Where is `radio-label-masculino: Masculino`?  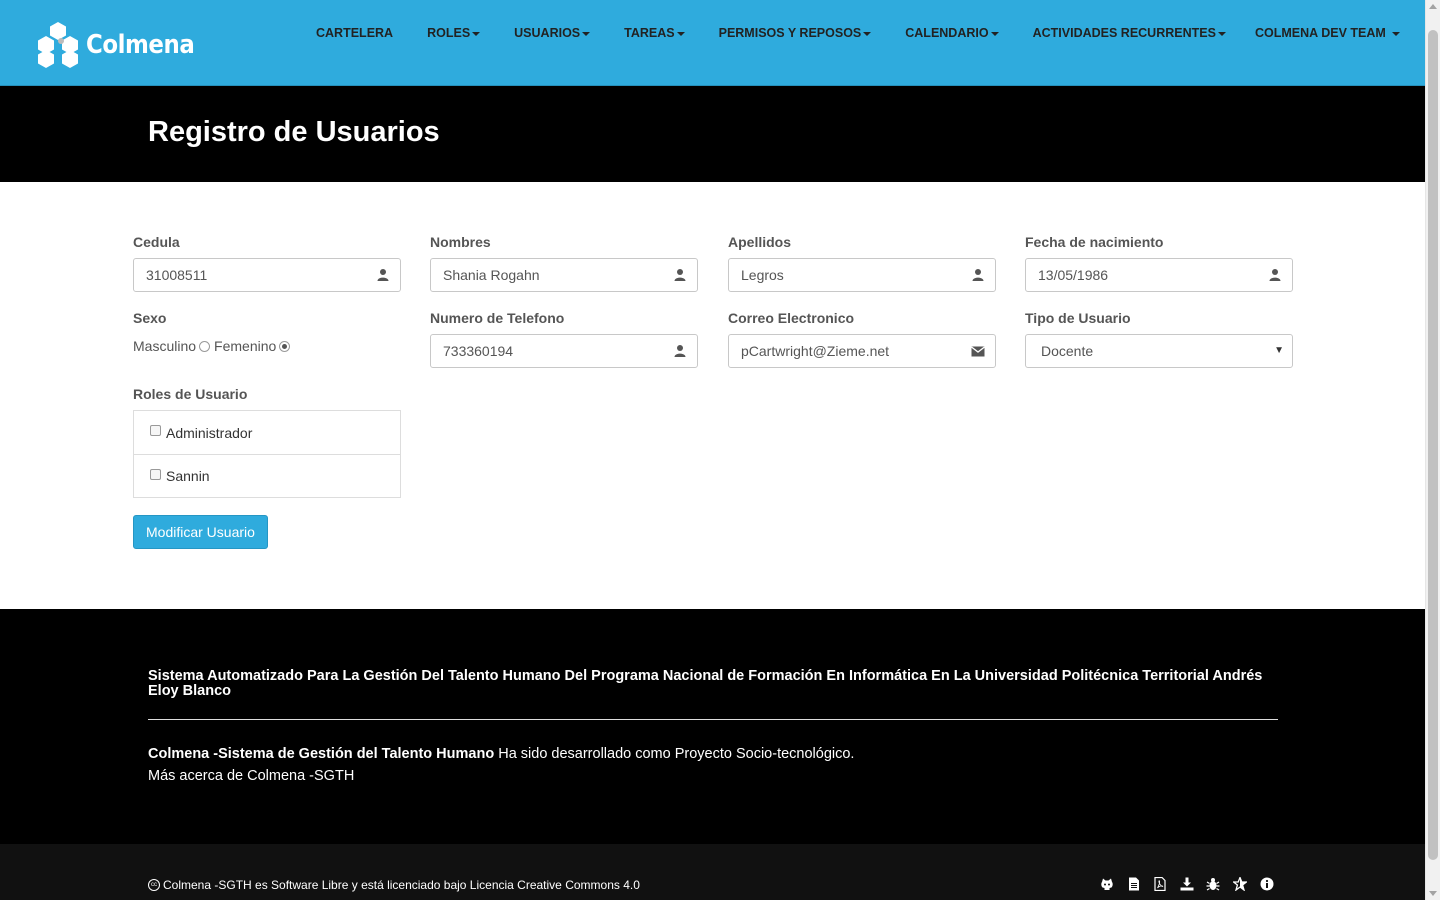 radio-label-masculino: Masculino is located at coordinates (165, 346).